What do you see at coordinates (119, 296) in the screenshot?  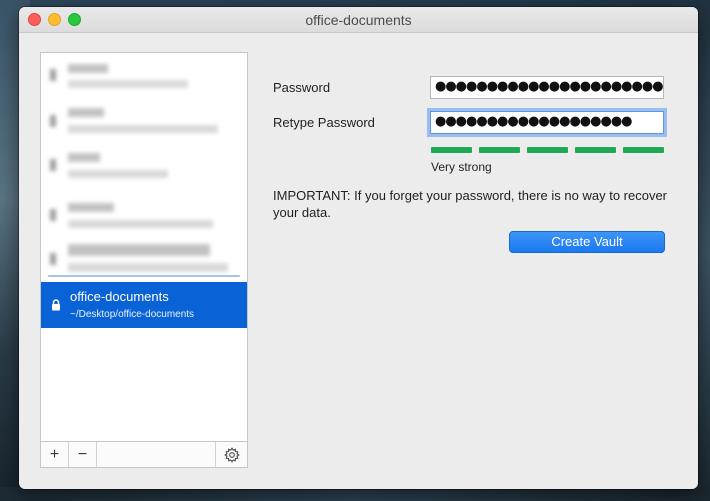 I see `vault-name: office-documents` at bounding box center [119, 296].